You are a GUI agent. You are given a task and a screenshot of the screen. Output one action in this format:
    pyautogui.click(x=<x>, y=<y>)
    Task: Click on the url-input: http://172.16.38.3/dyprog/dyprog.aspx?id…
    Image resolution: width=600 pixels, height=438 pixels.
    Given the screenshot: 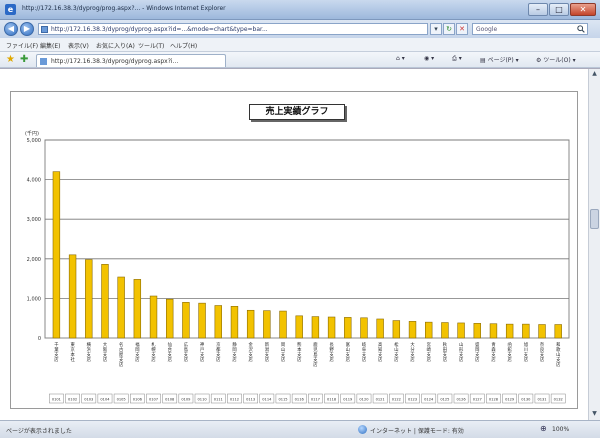 What is the action you would take?
    pyautogui.click(x=233, y=29)
    